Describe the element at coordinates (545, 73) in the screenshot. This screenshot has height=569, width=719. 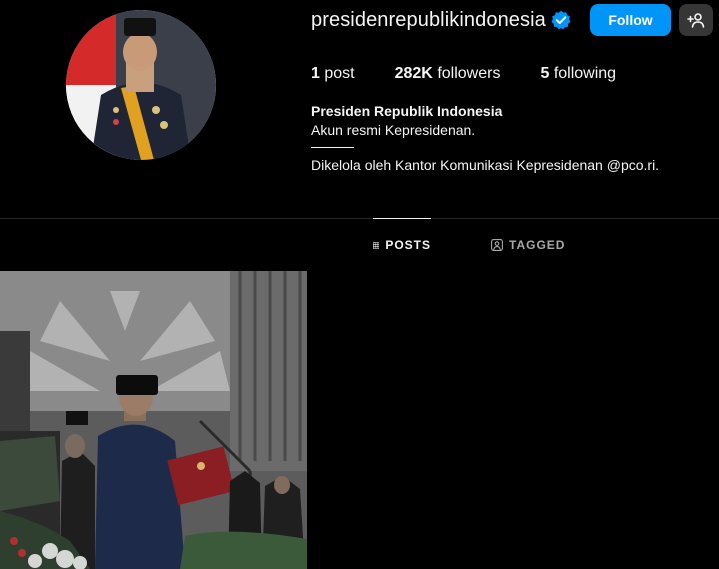
I see `following-count-value: 5` at that location.